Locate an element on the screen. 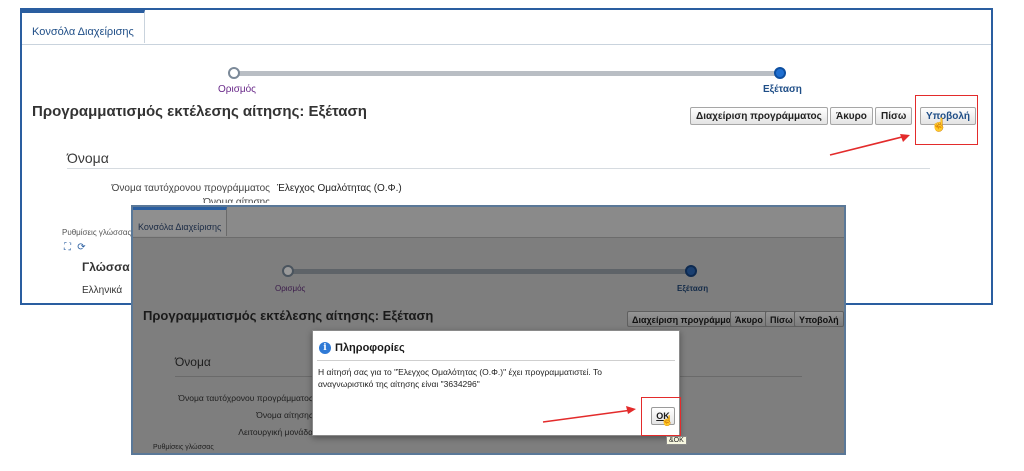  arrow-to-ok-icon is located at coordinates (589, 414).